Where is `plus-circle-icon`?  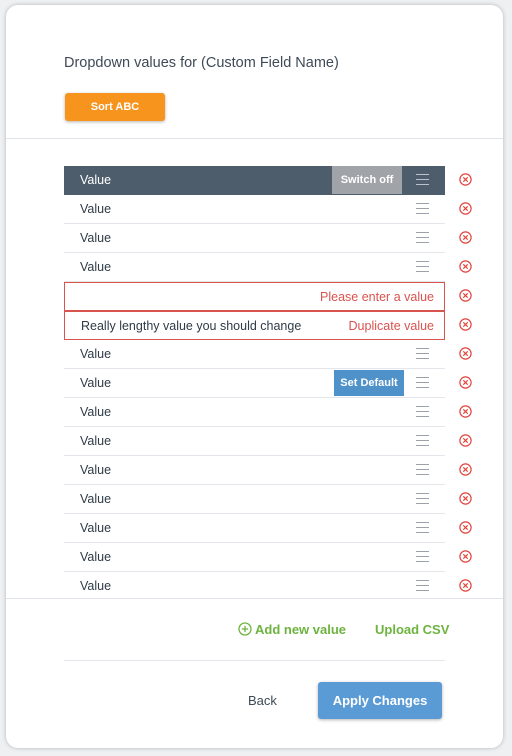
plus-circle-icon is located at coordinates (245, 629).